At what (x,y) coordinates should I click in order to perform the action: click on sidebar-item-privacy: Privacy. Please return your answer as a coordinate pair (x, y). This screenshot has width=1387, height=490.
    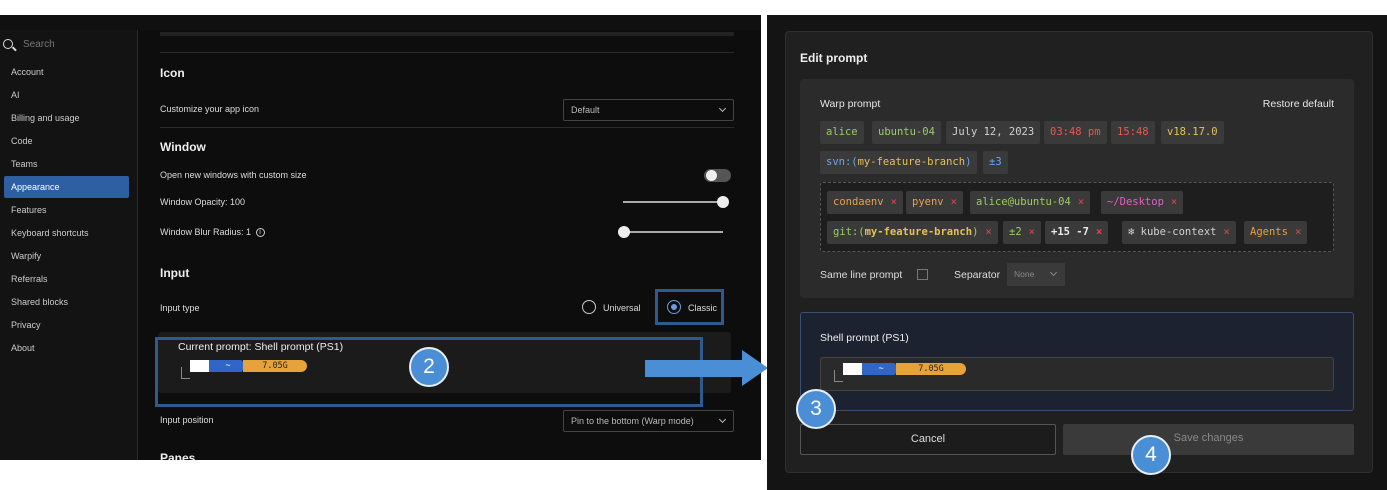
    Looking at the image, I should click on (66, 325).